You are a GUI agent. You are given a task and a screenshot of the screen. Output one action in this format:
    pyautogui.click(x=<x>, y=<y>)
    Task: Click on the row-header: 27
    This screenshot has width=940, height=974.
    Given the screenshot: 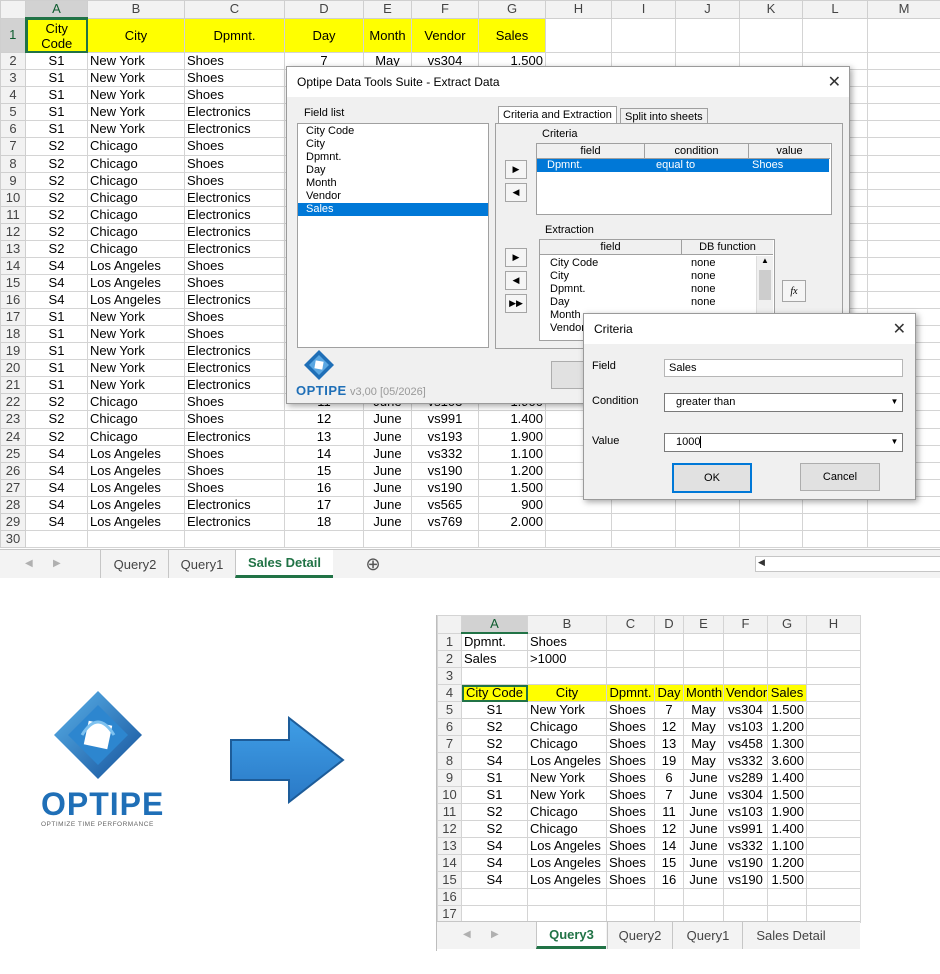 What is the action you would take?
    pyautogui.click(x=13, y=487)
    